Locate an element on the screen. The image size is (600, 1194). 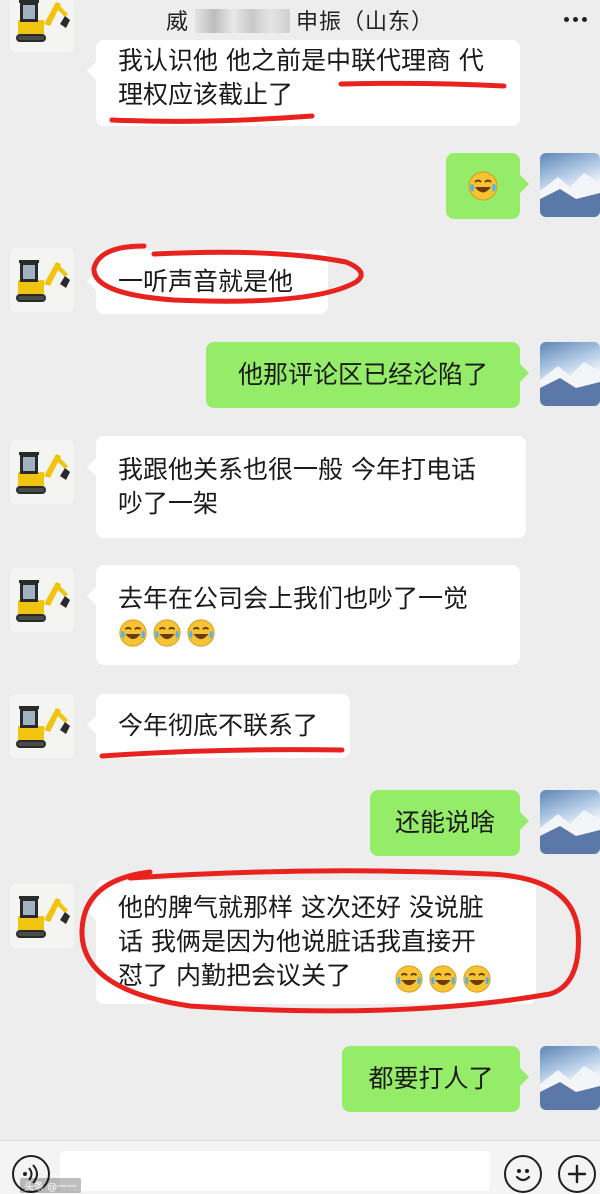
plus-button is located at coordinates (577, 1174).